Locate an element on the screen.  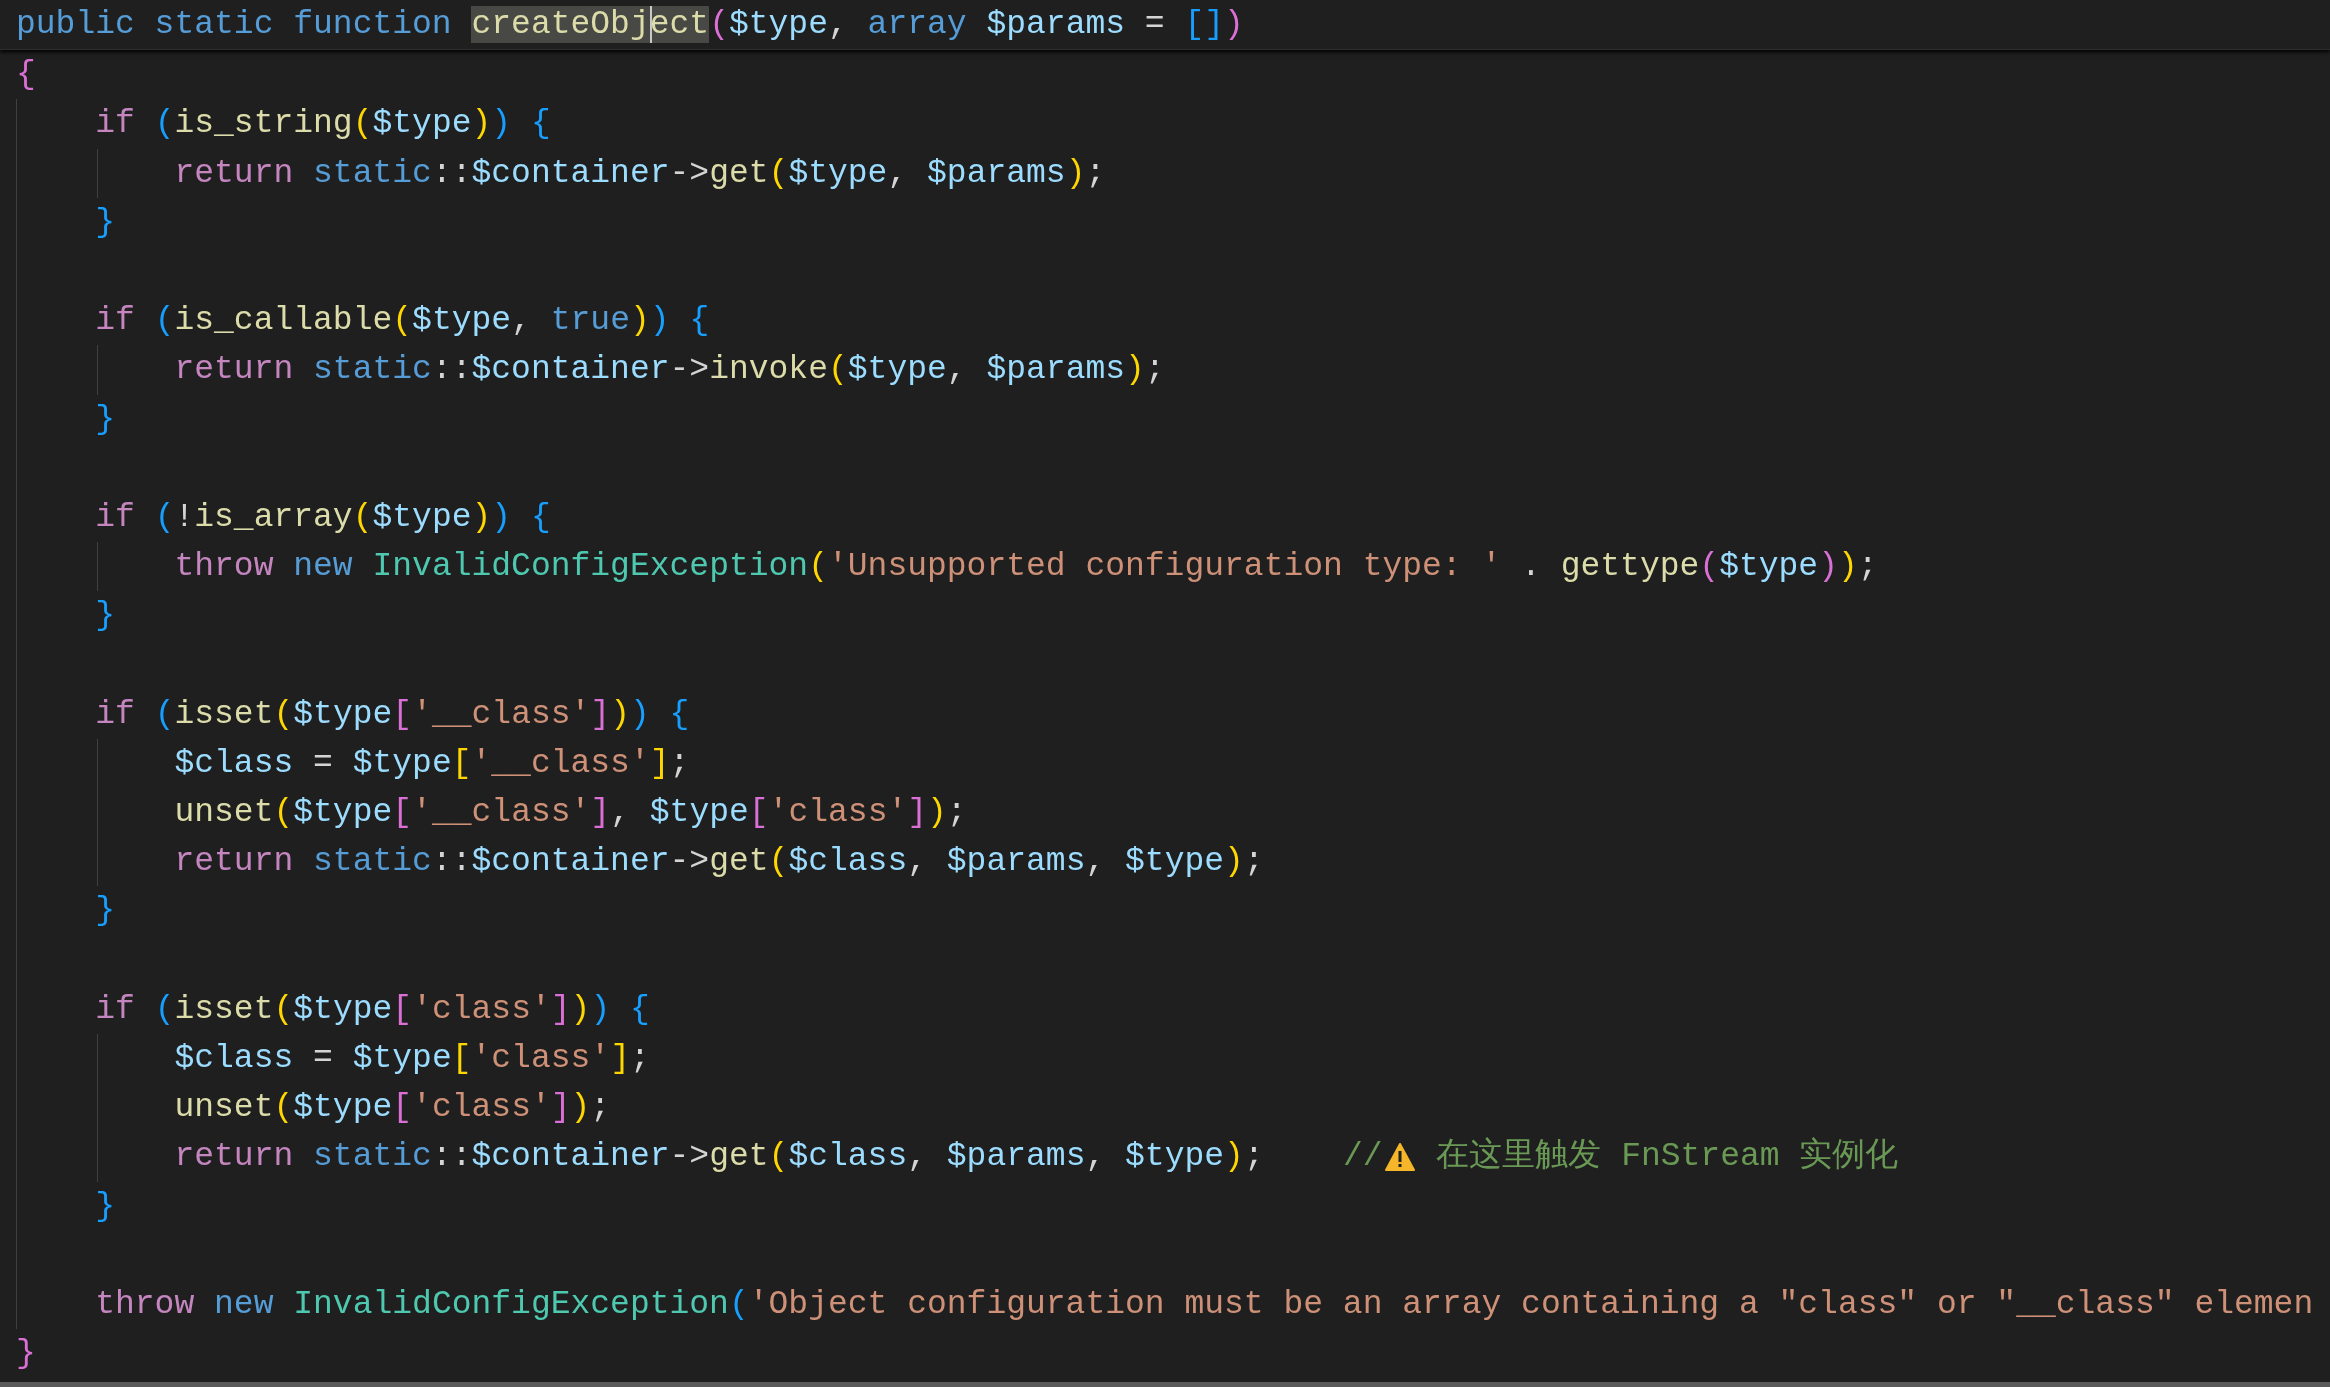
warning-icon is located at coordinates (1399, 1156).